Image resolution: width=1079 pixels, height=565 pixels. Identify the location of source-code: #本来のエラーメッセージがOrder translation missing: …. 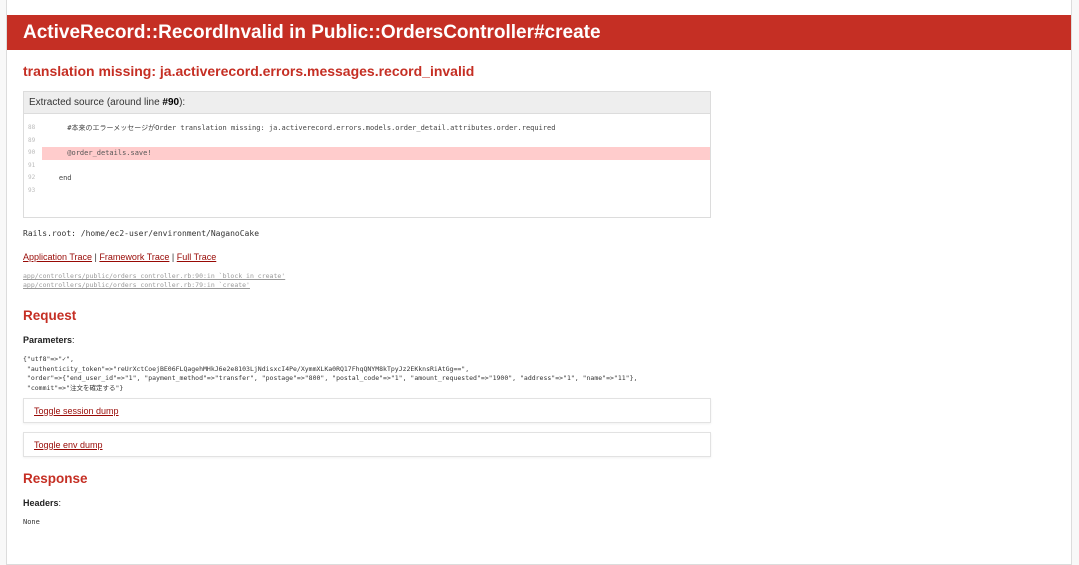
(376, 169).